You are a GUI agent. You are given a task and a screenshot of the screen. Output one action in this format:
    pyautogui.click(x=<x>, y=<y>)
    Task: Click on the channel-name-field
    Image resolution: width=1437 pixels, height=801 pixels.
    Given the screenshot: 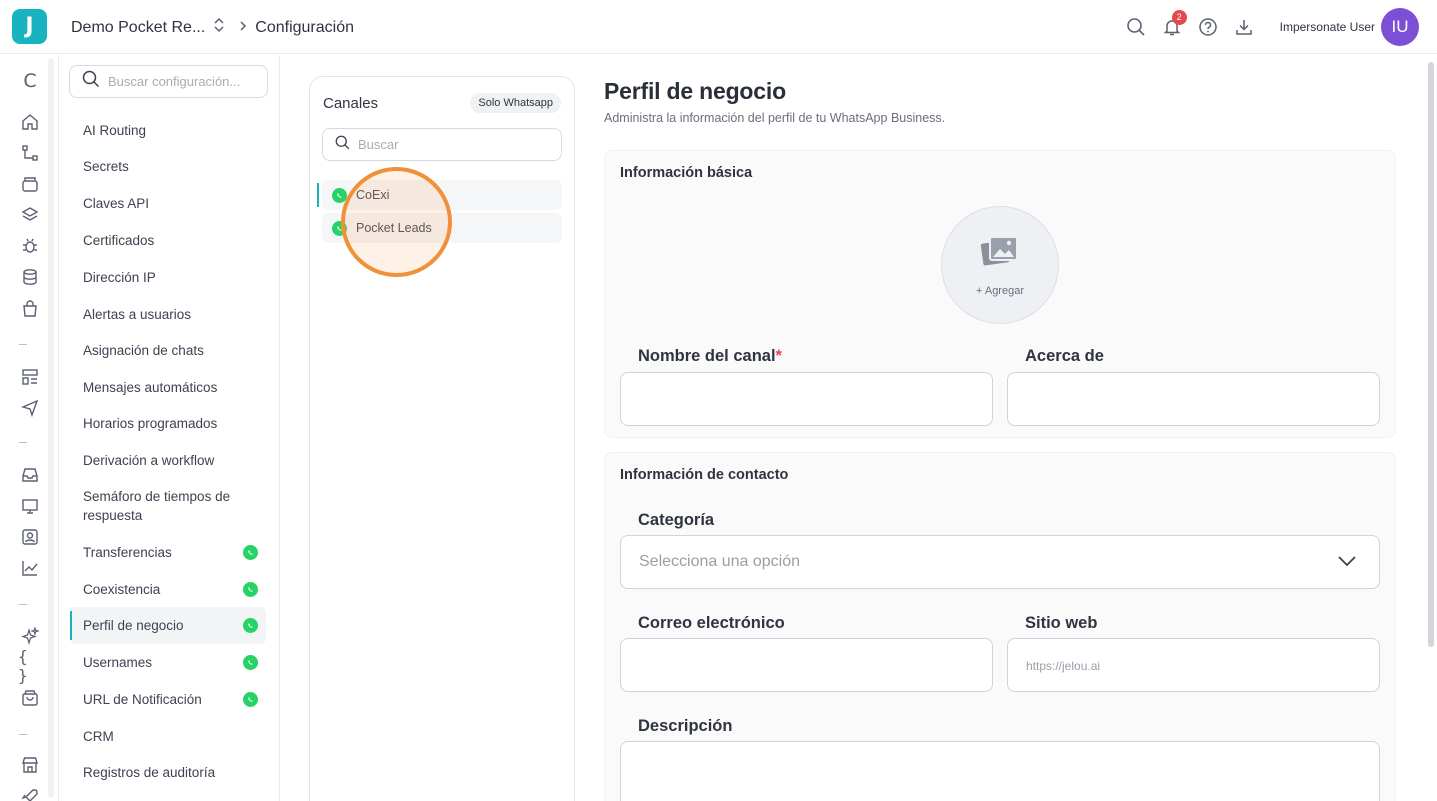 What is the action you would take?
    pyautogui.click(x=806, y=399)
    